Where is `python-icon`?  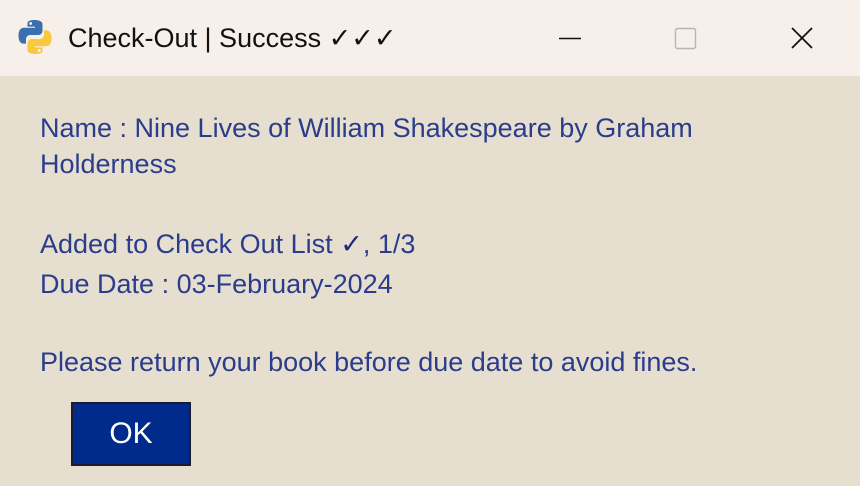
python-icon is located at coordinates (35, 37).